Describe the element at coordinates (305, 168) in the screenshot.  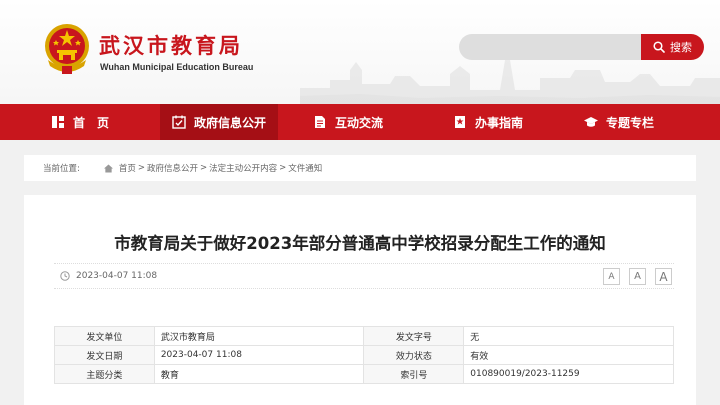
I see `breadcrumb-link-notices: 文件通知` at that location.